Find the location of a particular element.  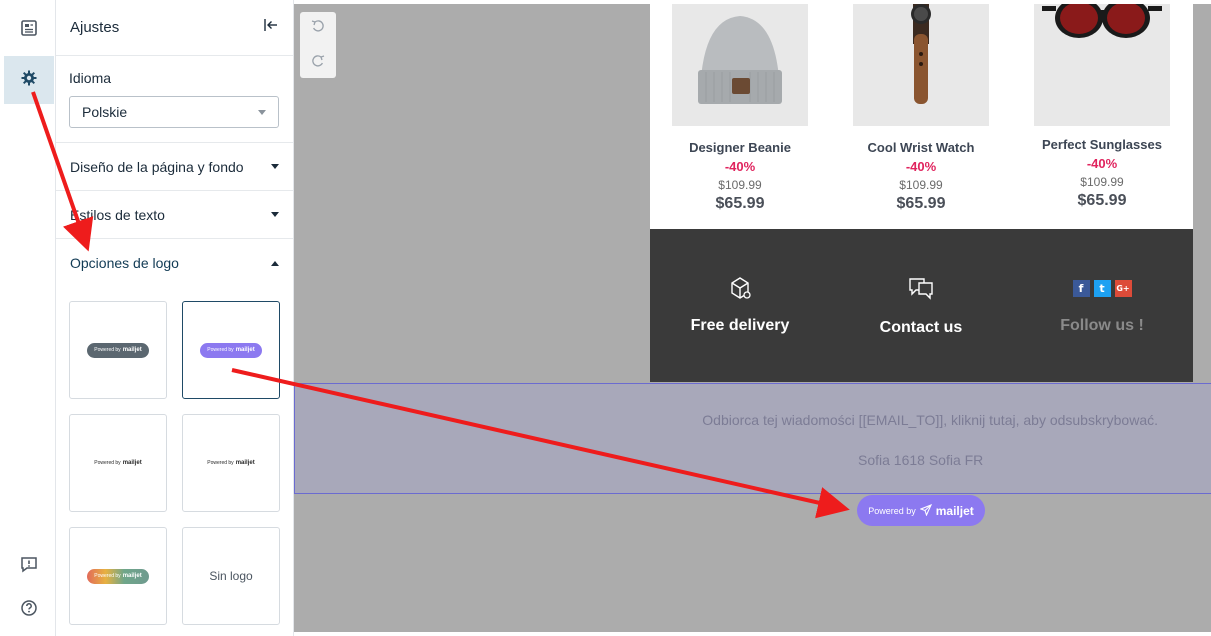

feature-label: Free delivery is located at coordinates (740, 325).